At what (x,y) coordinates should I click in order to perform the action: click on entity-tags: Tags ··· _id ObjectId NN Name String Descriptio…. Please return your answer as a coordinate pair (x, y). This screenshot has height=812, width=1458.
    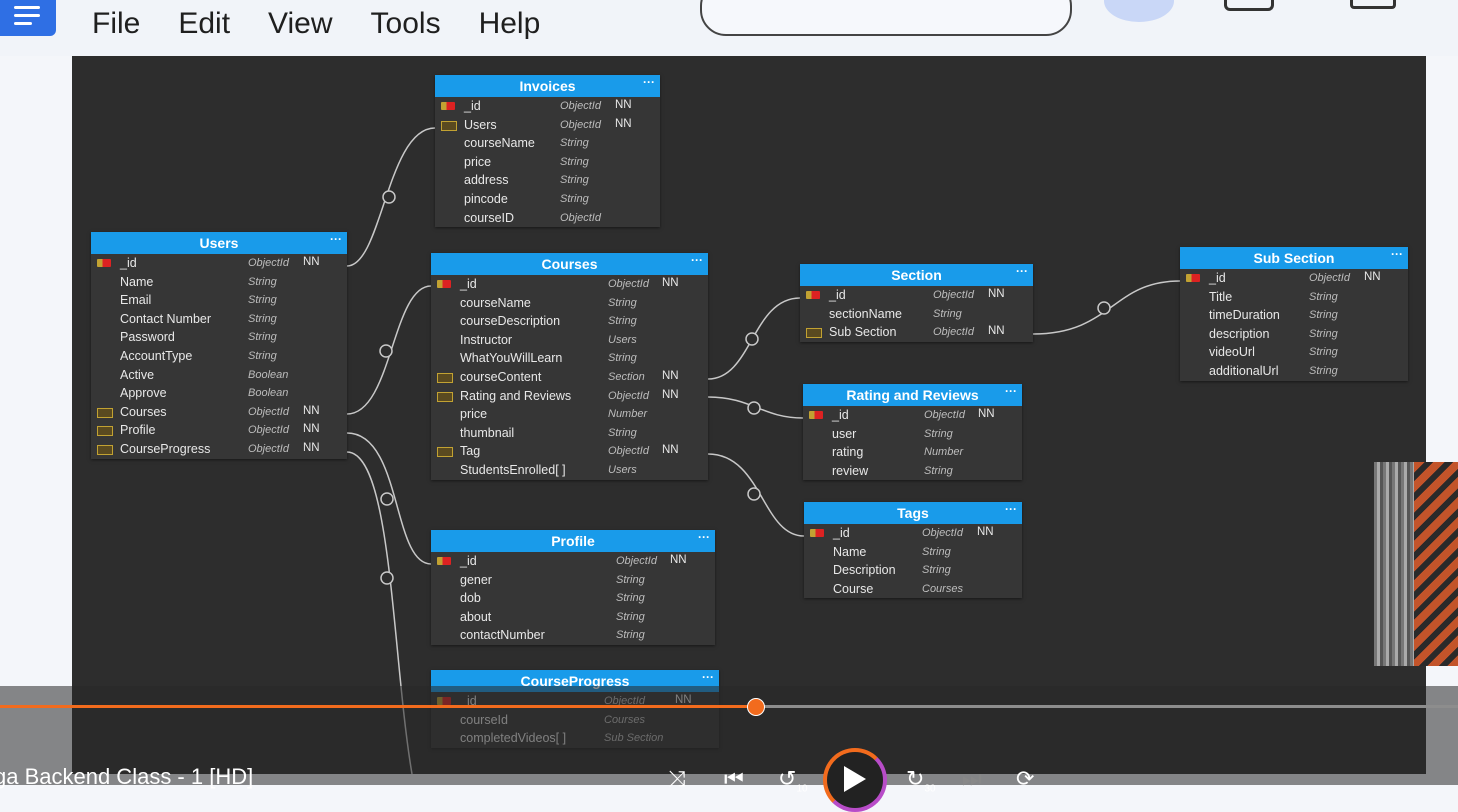
    Looking at the image, I should click on (913, 550).